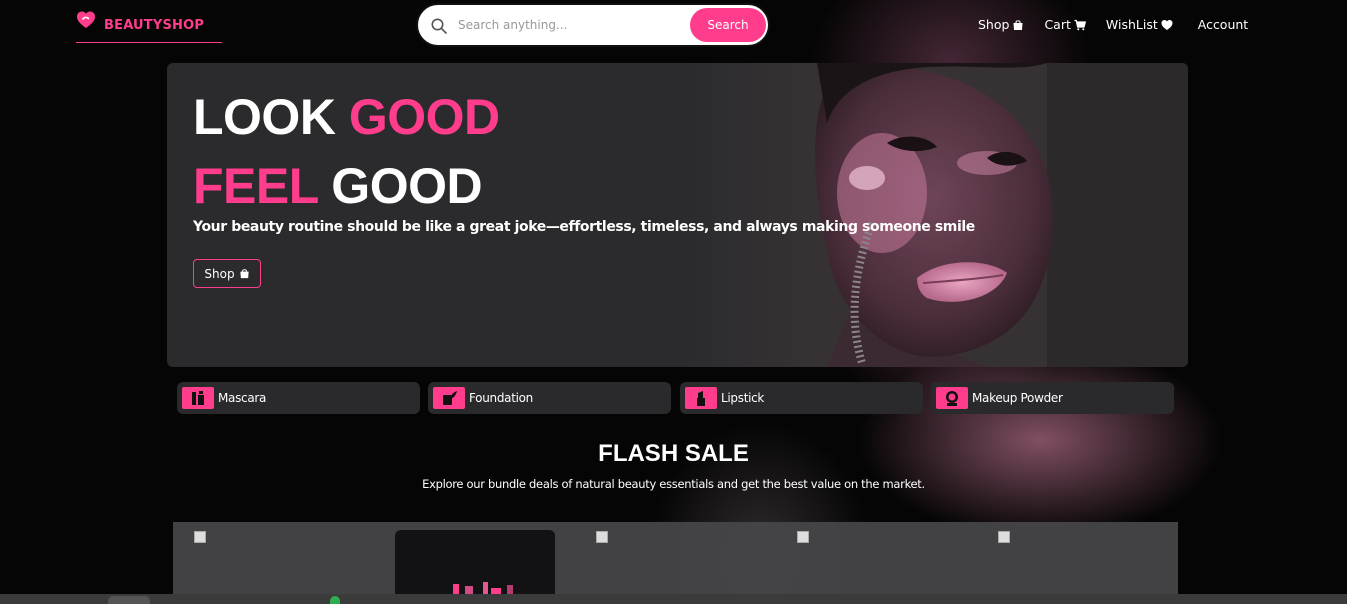  Describe the element at coordinates (1017, 398) in the screenshot. I see `category-label: Makeup Powder` at that location.